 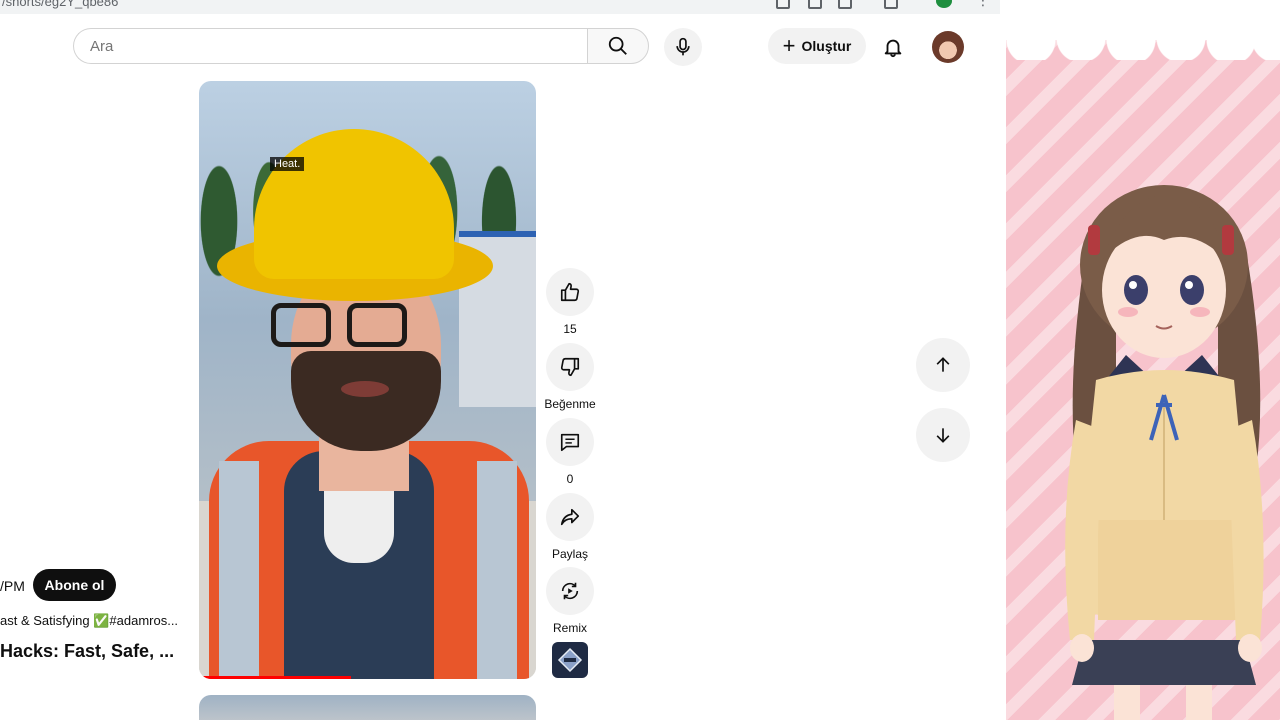 I want to click on dislike-label: Beğenme, so click(x=570, y=404).